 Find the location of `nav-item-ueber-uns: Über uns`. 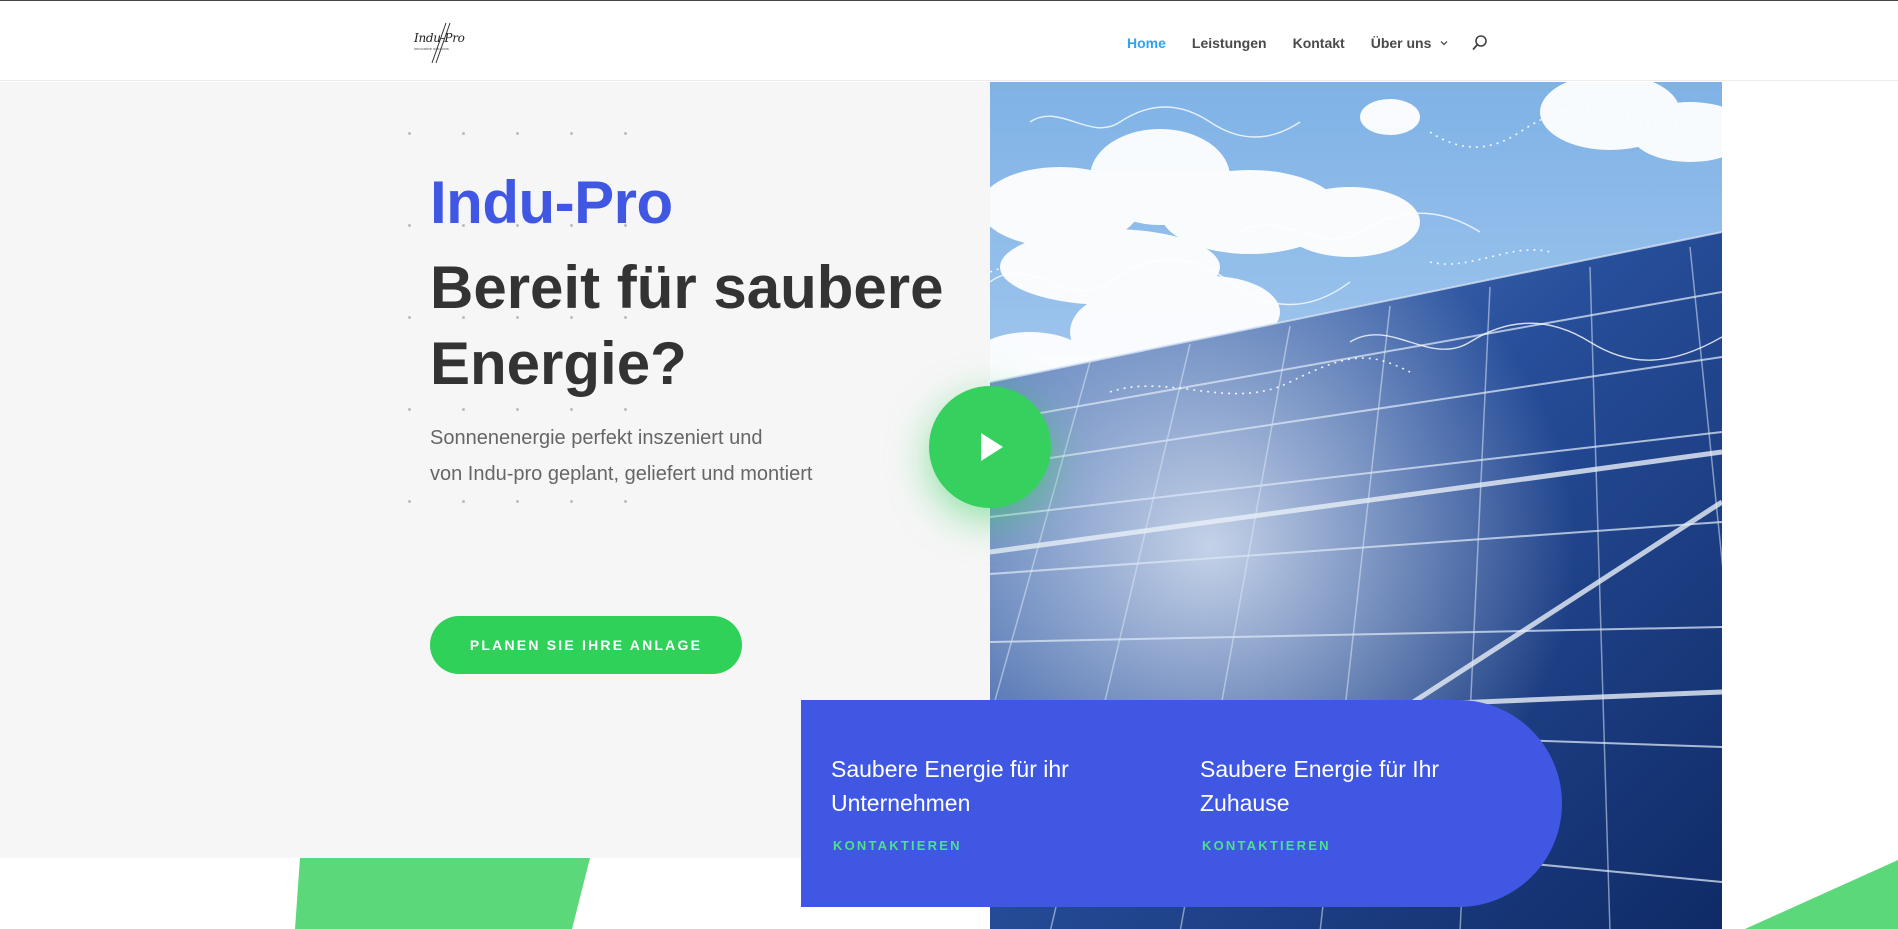

nav-item-ueber-uns: Über uns is located at coordinates (1410, 43).